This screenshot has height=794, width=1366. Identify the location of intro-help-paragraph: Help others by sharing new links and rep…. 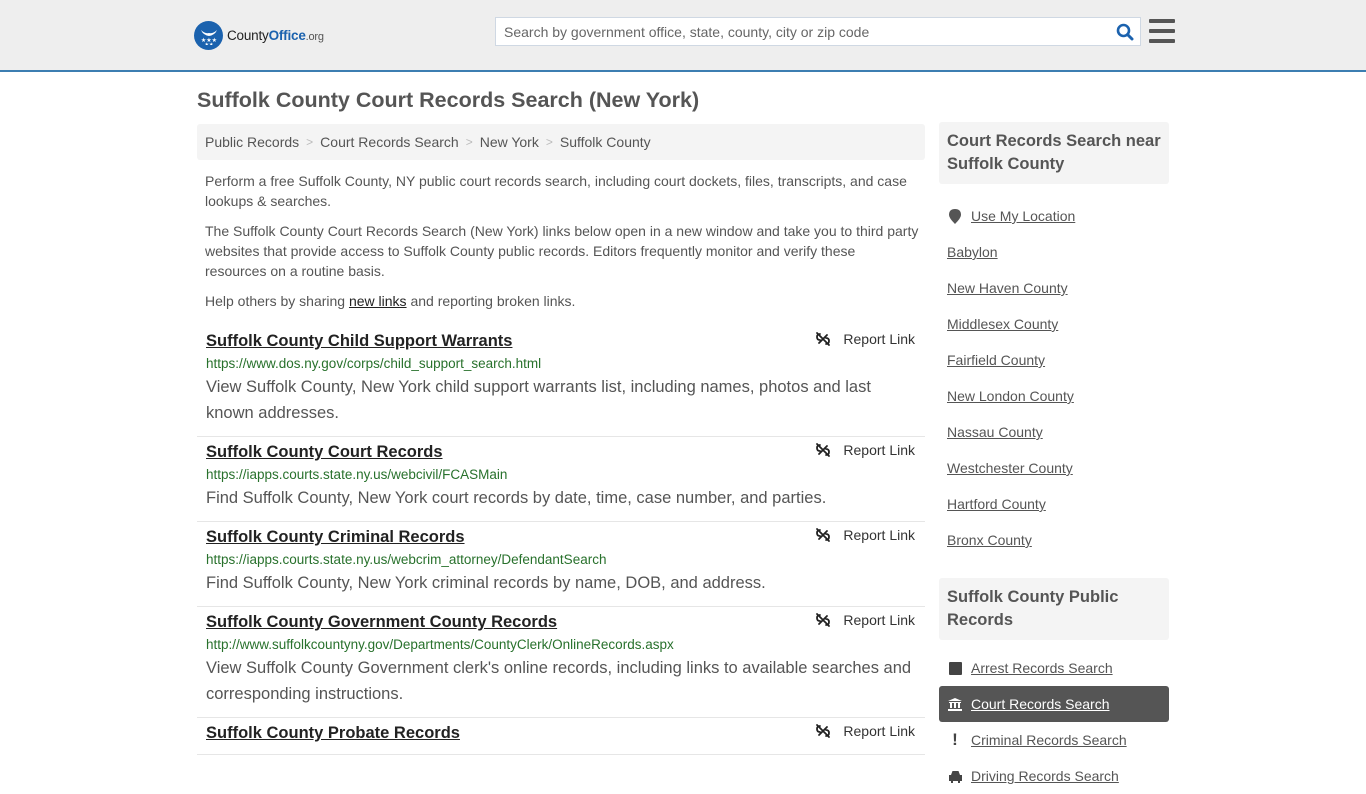
(390, 301).